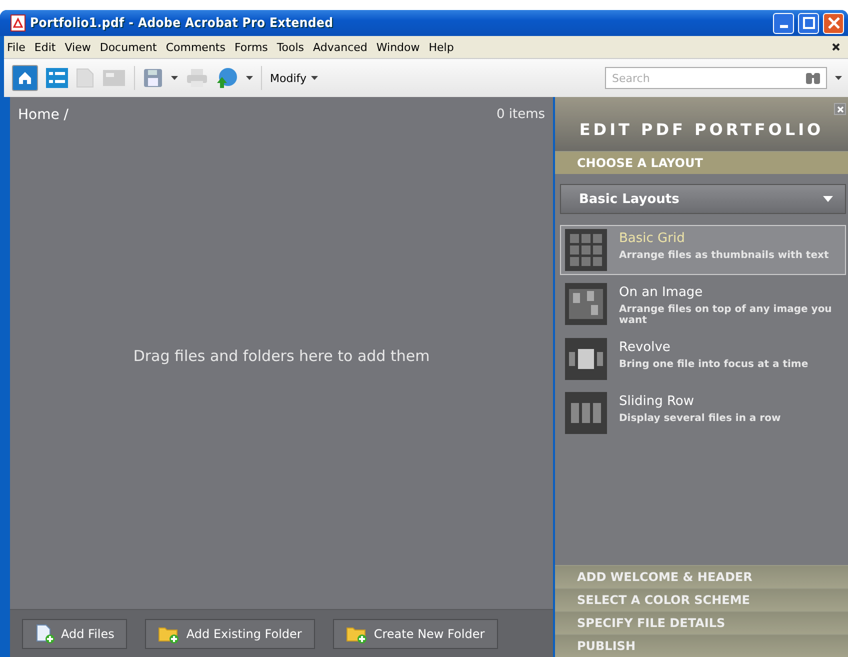  I want to click on layout-name: Revolve, so click(645, 347).